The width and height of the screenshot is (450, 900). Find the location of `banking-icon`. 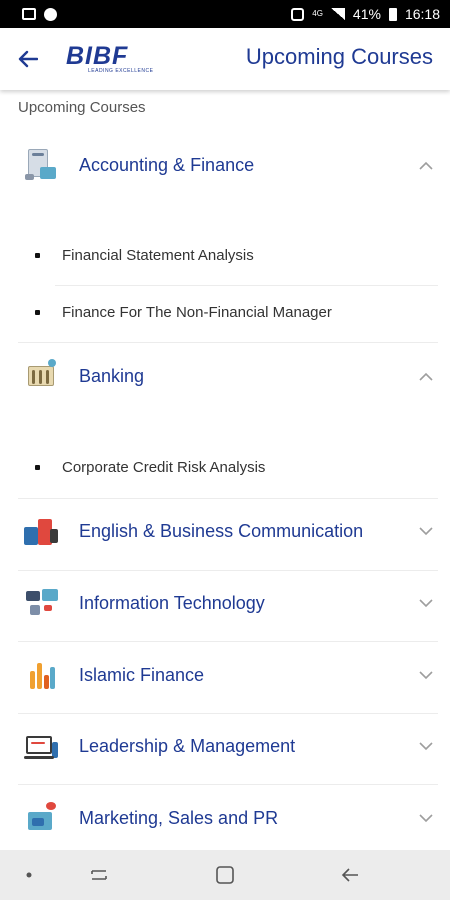

banking-icon is located at coordinates (42, 376).